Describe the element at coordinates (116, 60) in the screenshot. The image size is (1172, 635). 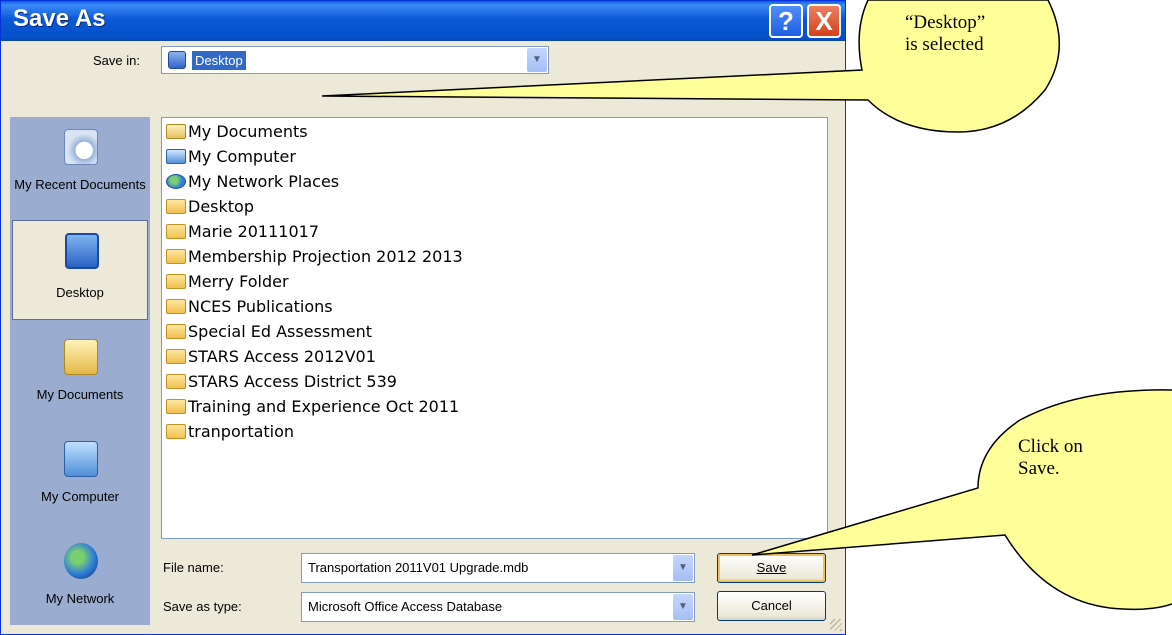
I see `save-in-label: Save in:` at that location.